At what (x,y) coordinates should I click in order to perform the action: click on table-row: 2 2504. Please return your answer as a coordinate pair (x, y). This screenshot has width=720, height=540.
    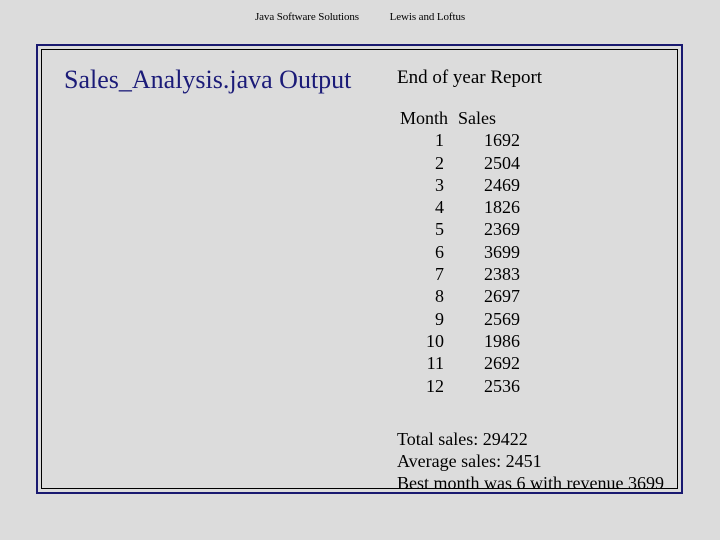
    Looking at the image, I should click on (458, 163).